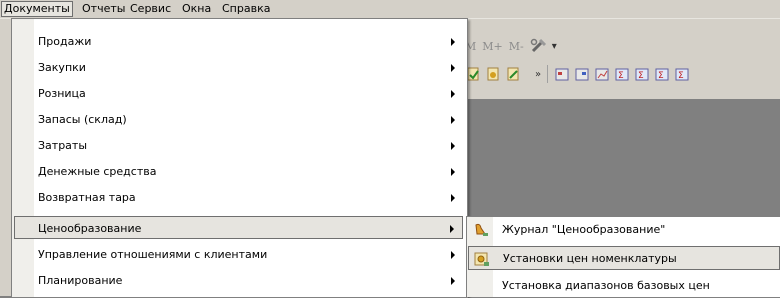  What do you see at coordinates (150, 9) in the screenshot?
I see `menu-service: Сервис` at bounding box center [150, 9].